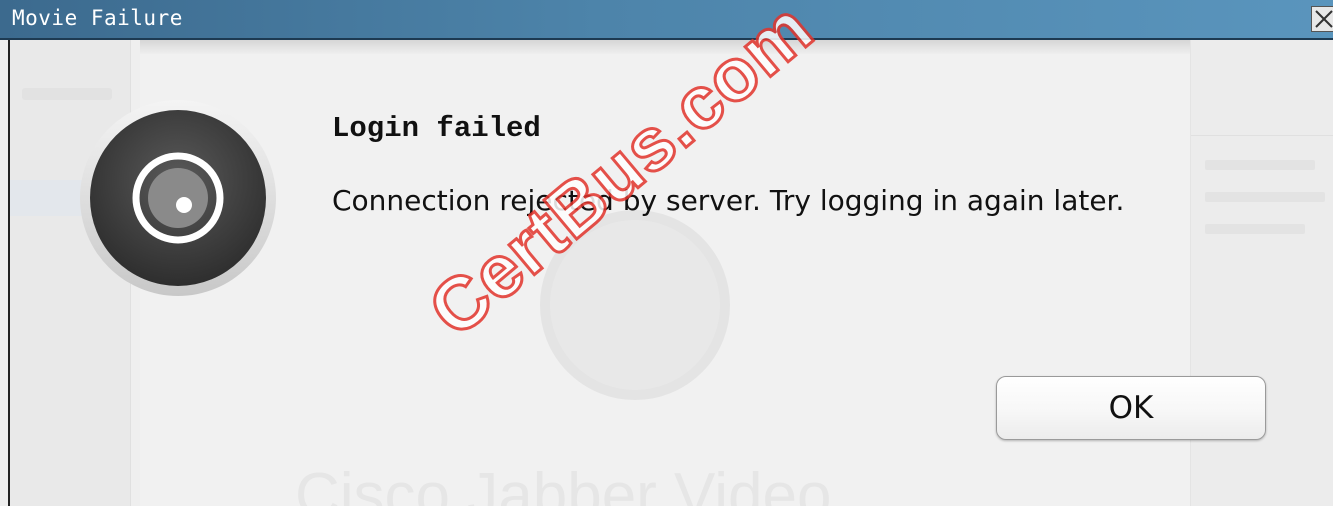 This screenshot has height=506, width=1333. I want to click on close-icon, so click(1324, 19).